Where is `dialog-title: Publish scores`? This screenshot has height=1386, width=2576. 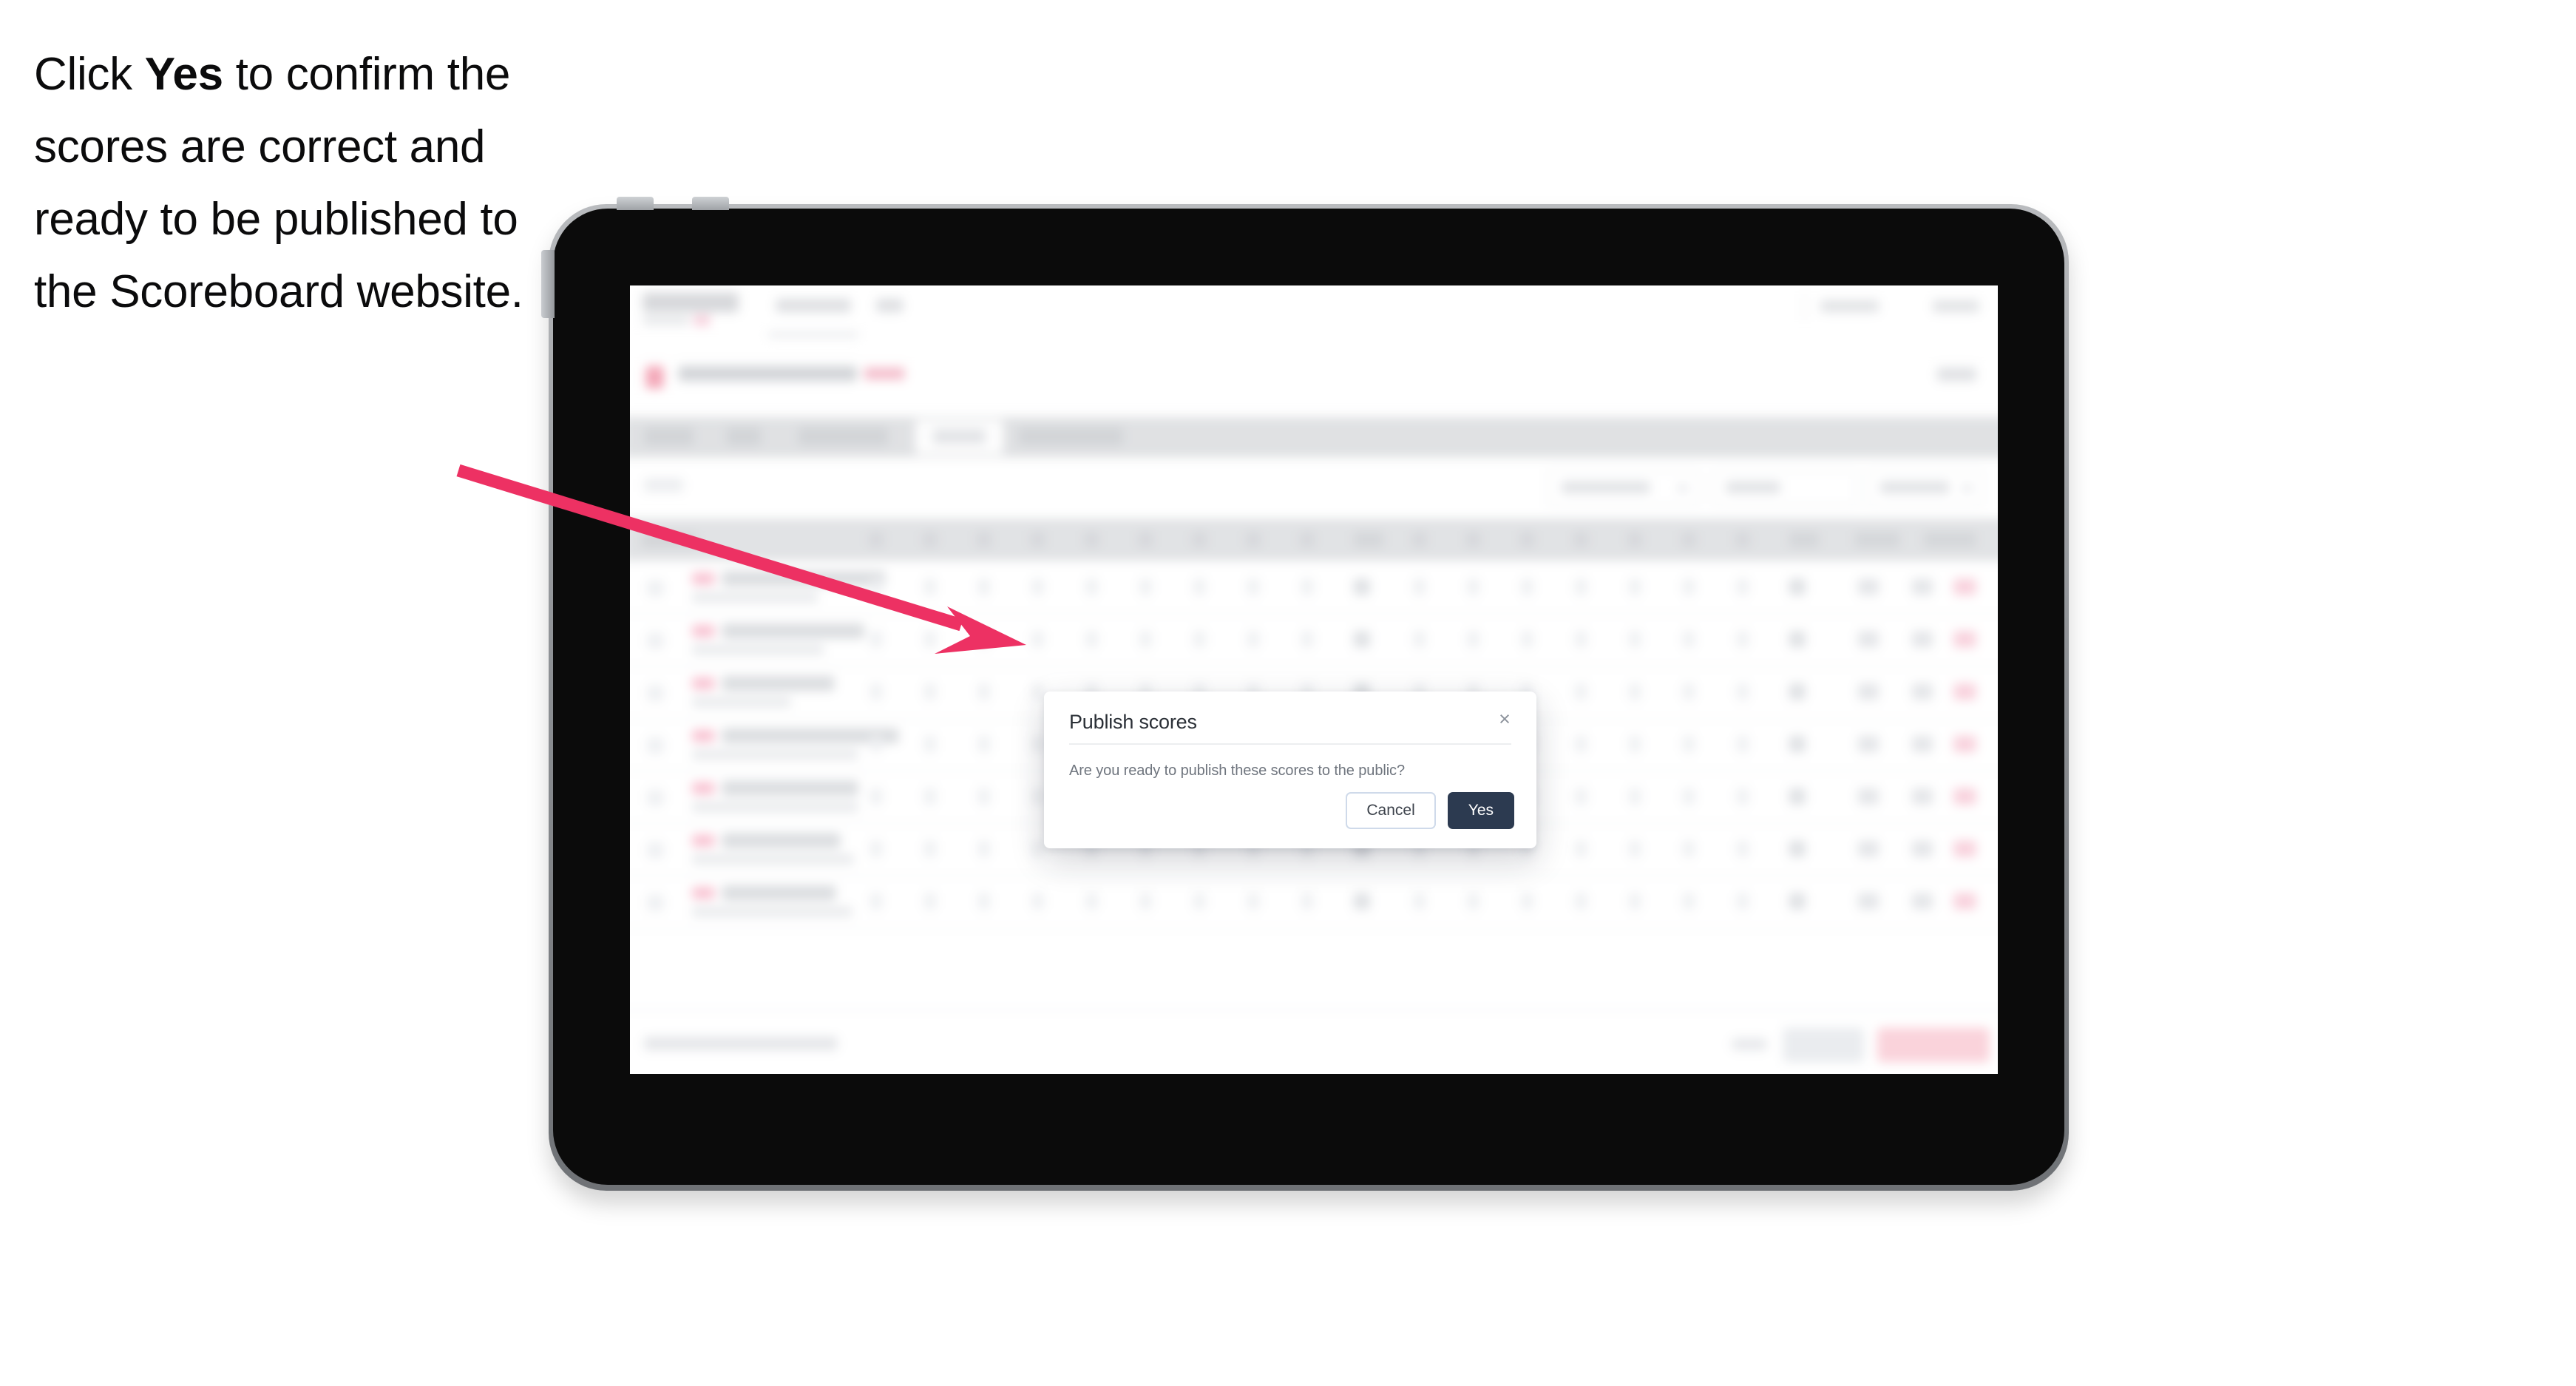 dialog-title: Publish scores is located at coordinates (1133, 722).